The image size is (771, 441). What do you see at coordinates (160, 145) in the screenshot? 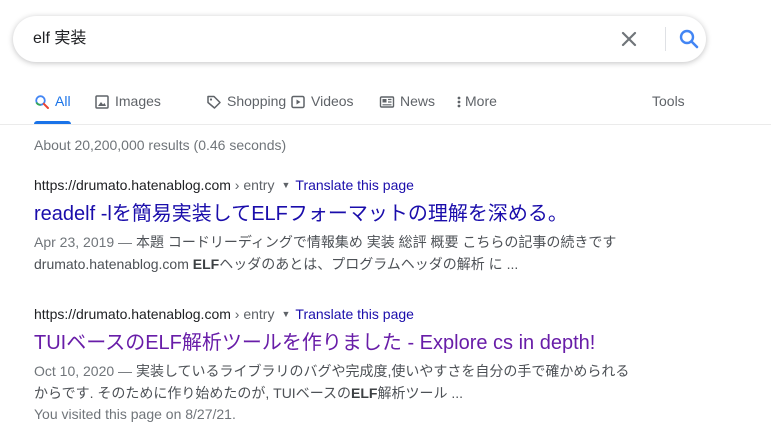
I see `result-stats: About 20,200,000 results (0.46 seconds)` at bounding box center [160, 145].